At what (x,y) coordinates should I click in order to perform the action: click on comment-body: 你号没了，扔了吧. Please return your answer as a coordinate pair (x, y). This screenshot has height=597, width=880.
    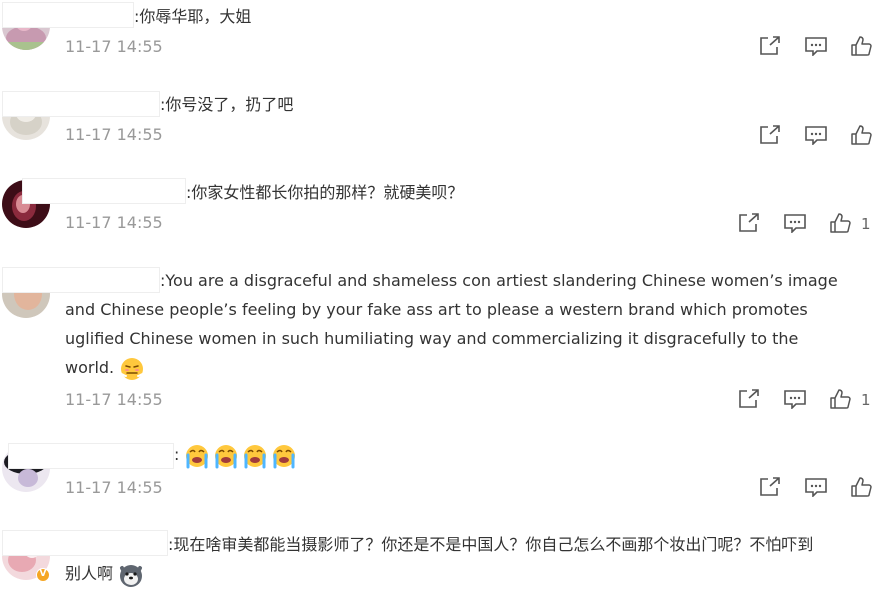
    Looking at the image, I should click on (229, 104).